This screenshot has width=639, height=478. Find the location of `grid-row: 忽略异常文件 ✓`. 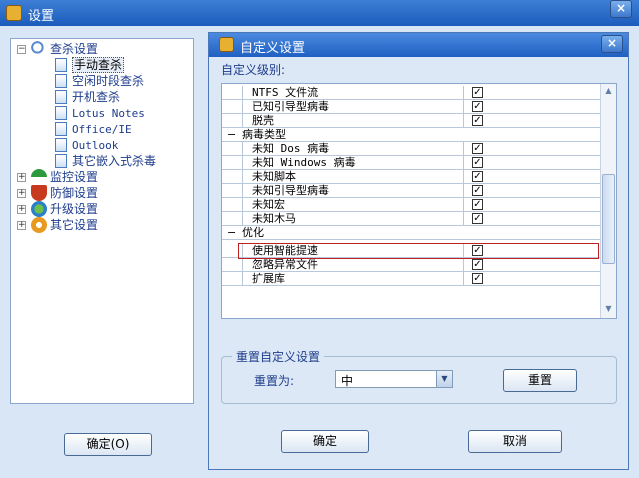

grid-row: 忽略异常文件 ✓ is located at coordinates (411, 265).